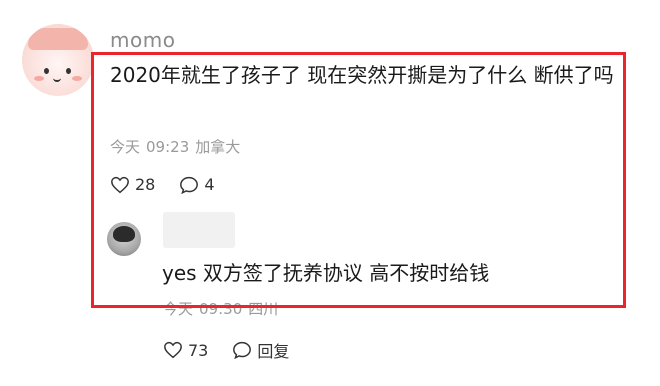 This screenshot has height=386, width=660. I want to click on reply-location: 四川, so click(263, 309).